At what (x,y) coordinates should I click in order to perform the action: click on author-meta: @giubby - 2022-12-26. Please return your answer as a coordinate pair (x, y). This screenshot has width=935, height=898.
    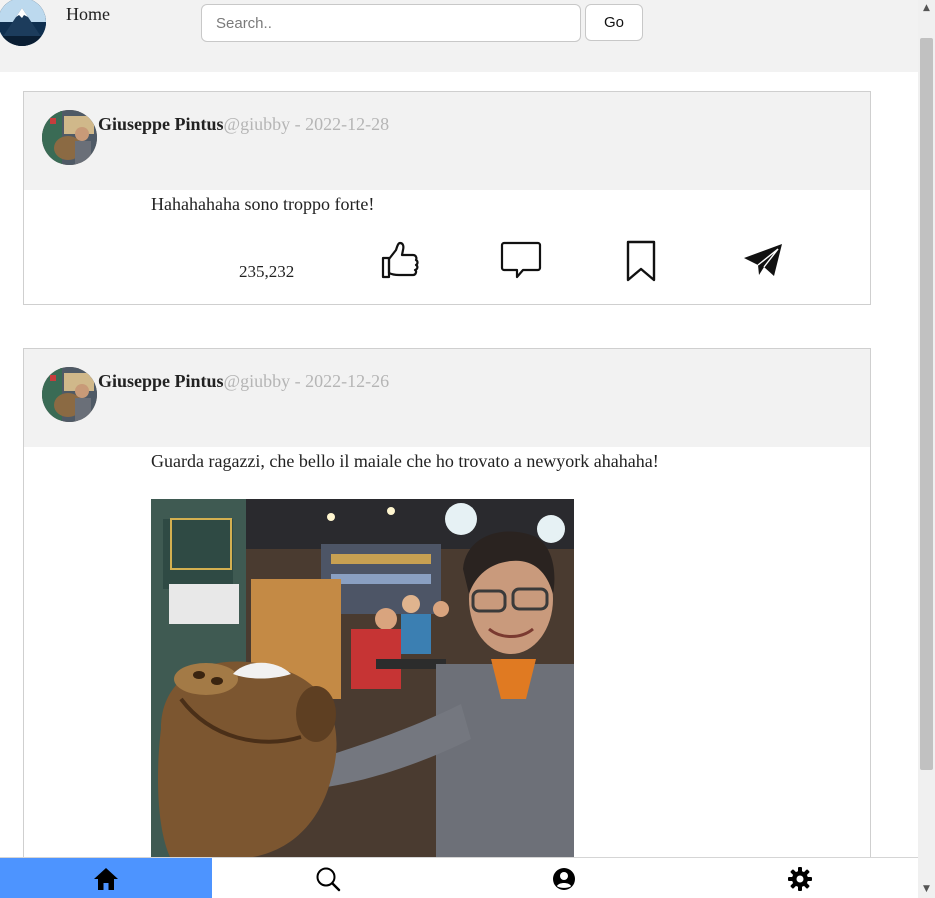
    Looking at the image, I should click on (306, 381).